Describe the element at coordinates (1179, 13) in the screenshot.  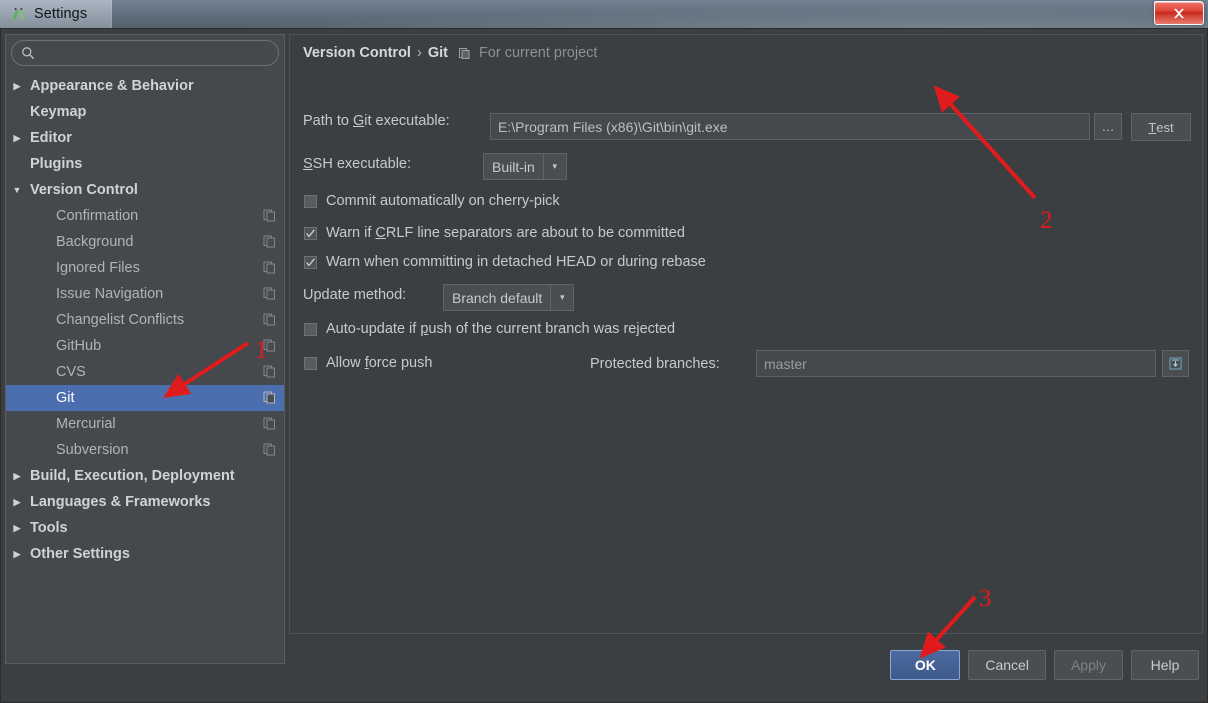
I see `close-icon` at that location.